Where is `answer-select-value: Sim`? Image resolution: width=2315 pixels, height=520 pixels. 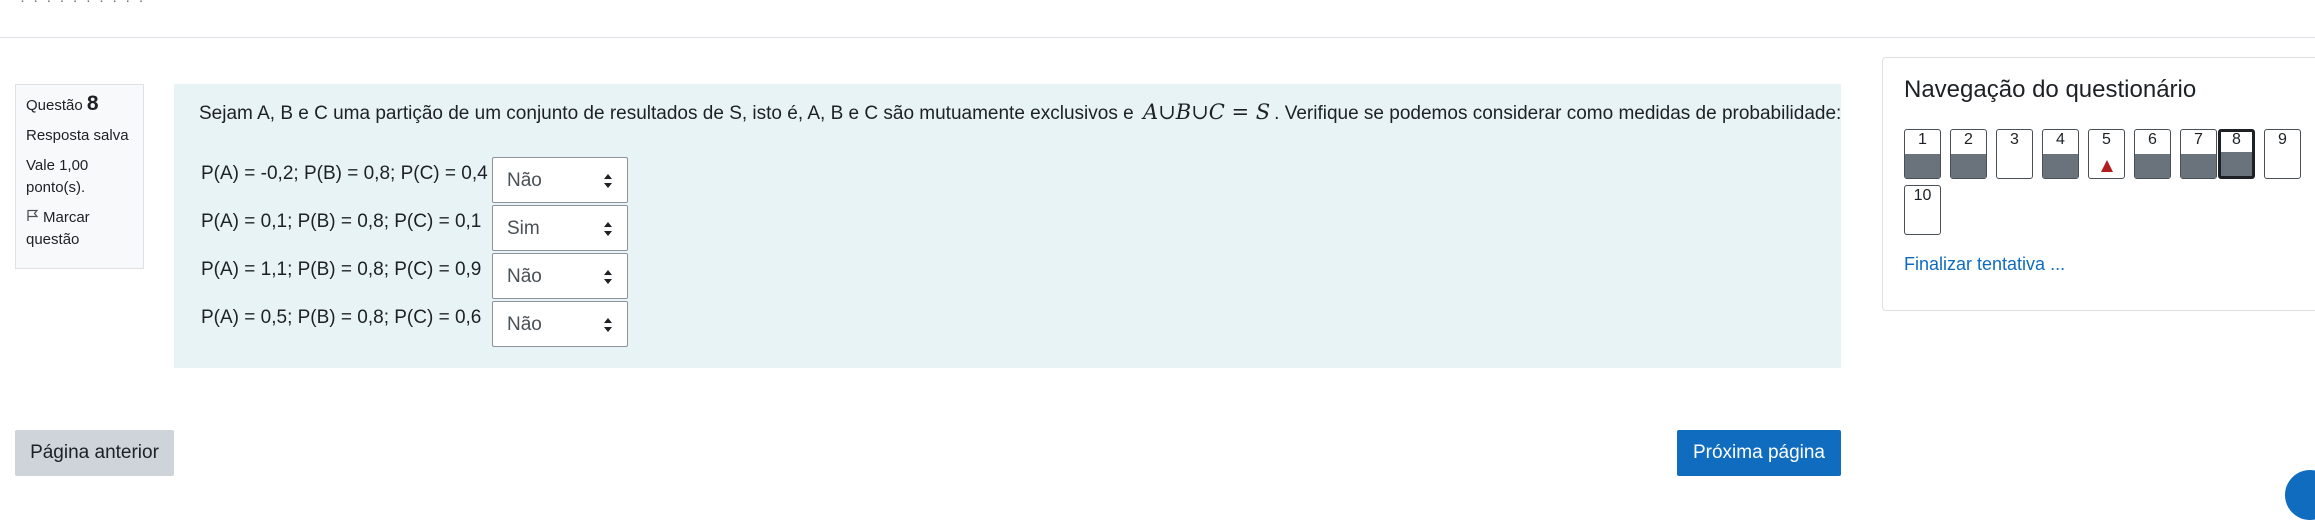 answer-select-value: Sim is located at coordinates (523, 228).